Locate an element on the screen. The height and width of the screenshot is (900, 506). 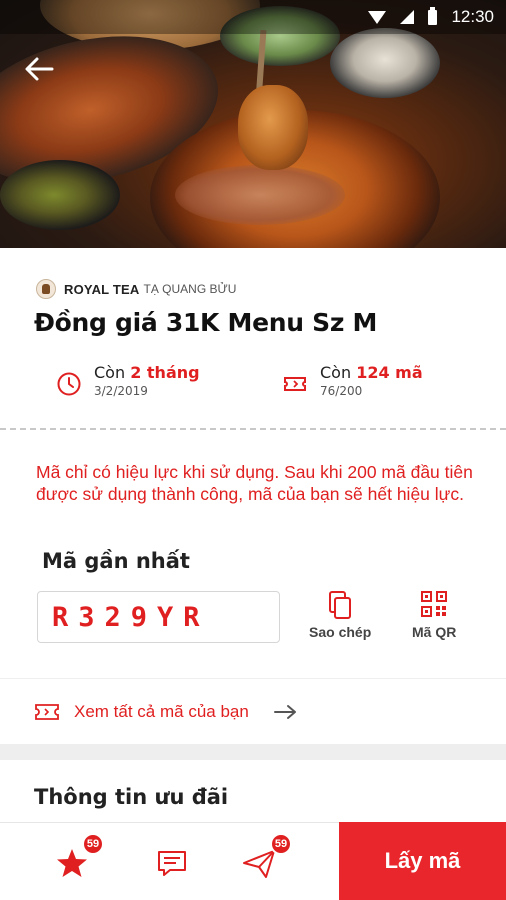
favorite-button: 59 is located at coordinates (78, 860).